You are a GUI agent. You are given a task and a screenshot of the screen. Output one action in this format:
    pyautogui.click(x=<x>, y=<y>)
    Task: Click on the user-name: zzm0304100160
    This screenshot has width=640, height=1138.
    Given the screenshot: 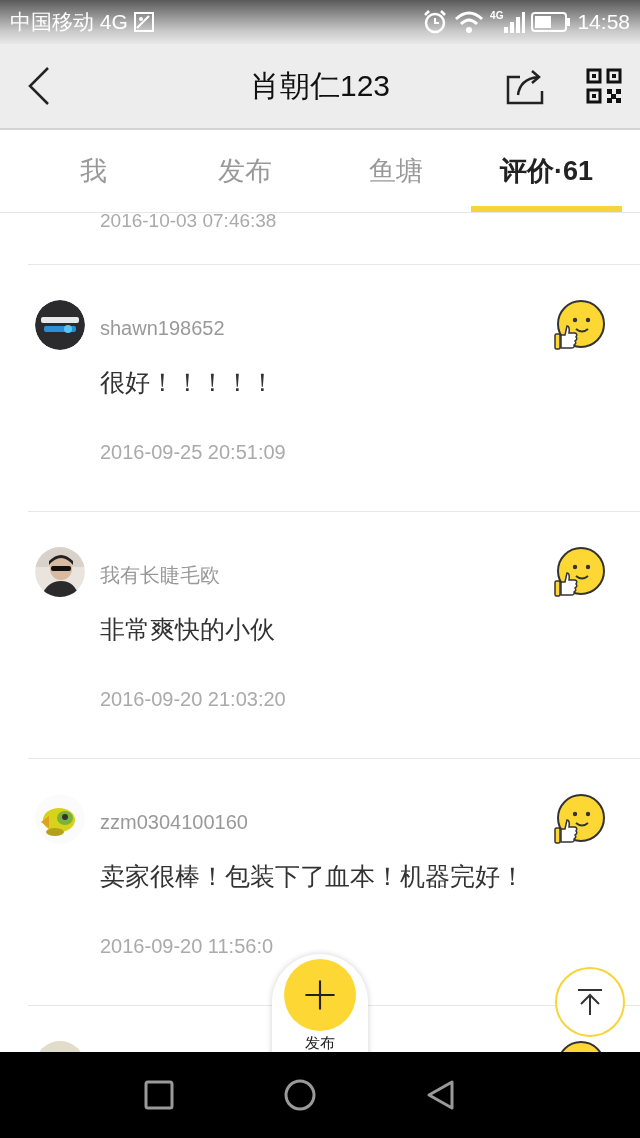 What is the action you would take?
    pyautogui.click(x=174, y=821)
    